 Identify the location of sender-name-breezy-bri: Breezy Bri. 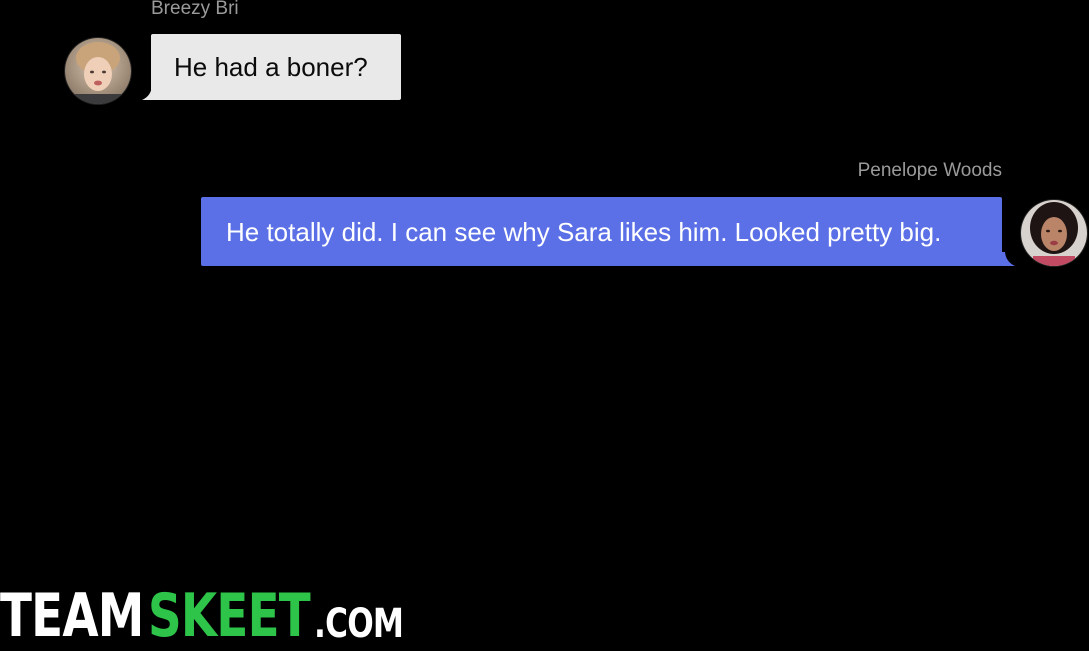
(195, 9).